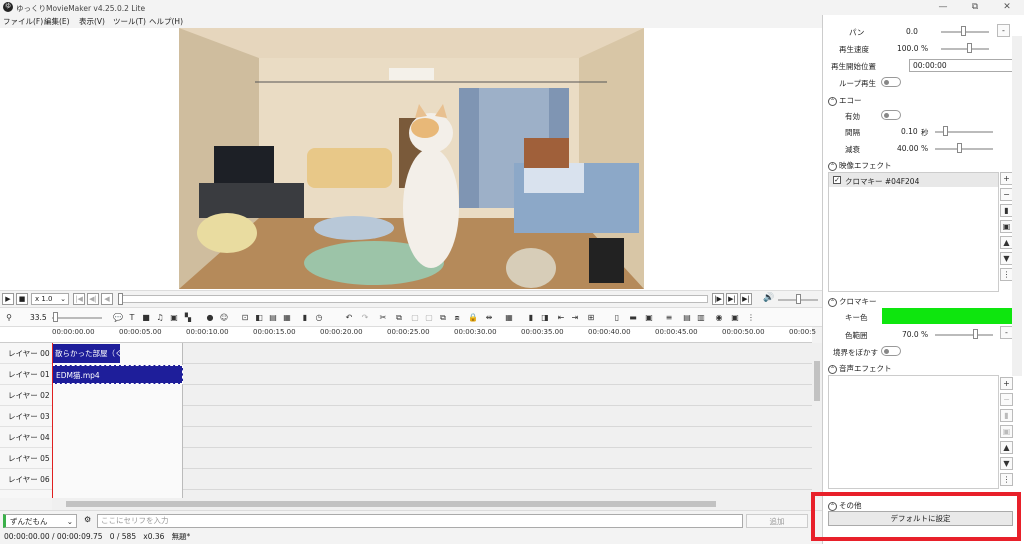 This screenshot has width=1024, height=544. I want to click on skip-end-icon: ▶|, so click(746, 299).